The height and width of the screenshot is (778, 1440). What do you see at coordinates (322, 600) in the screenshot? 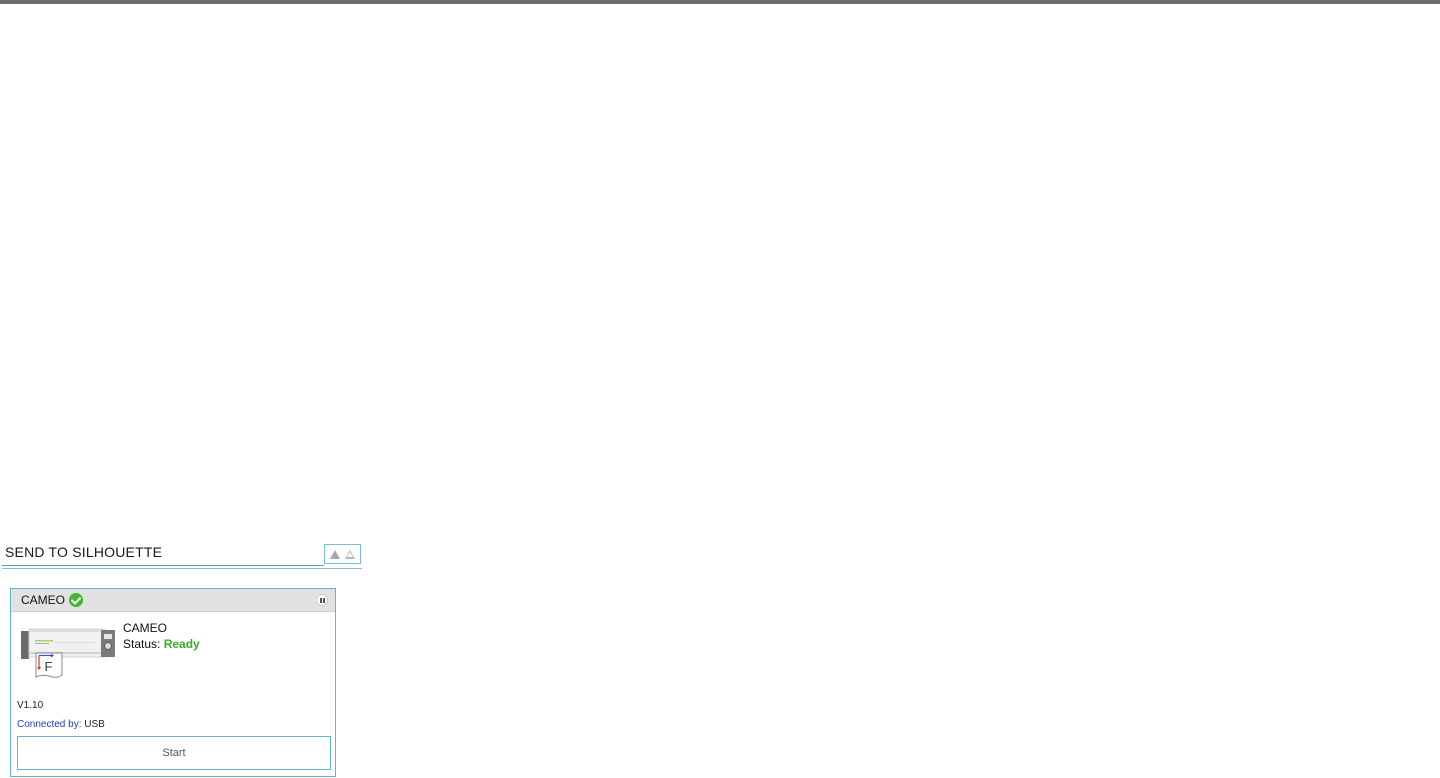
I see `pause-button` at bounding box center [322, 600].